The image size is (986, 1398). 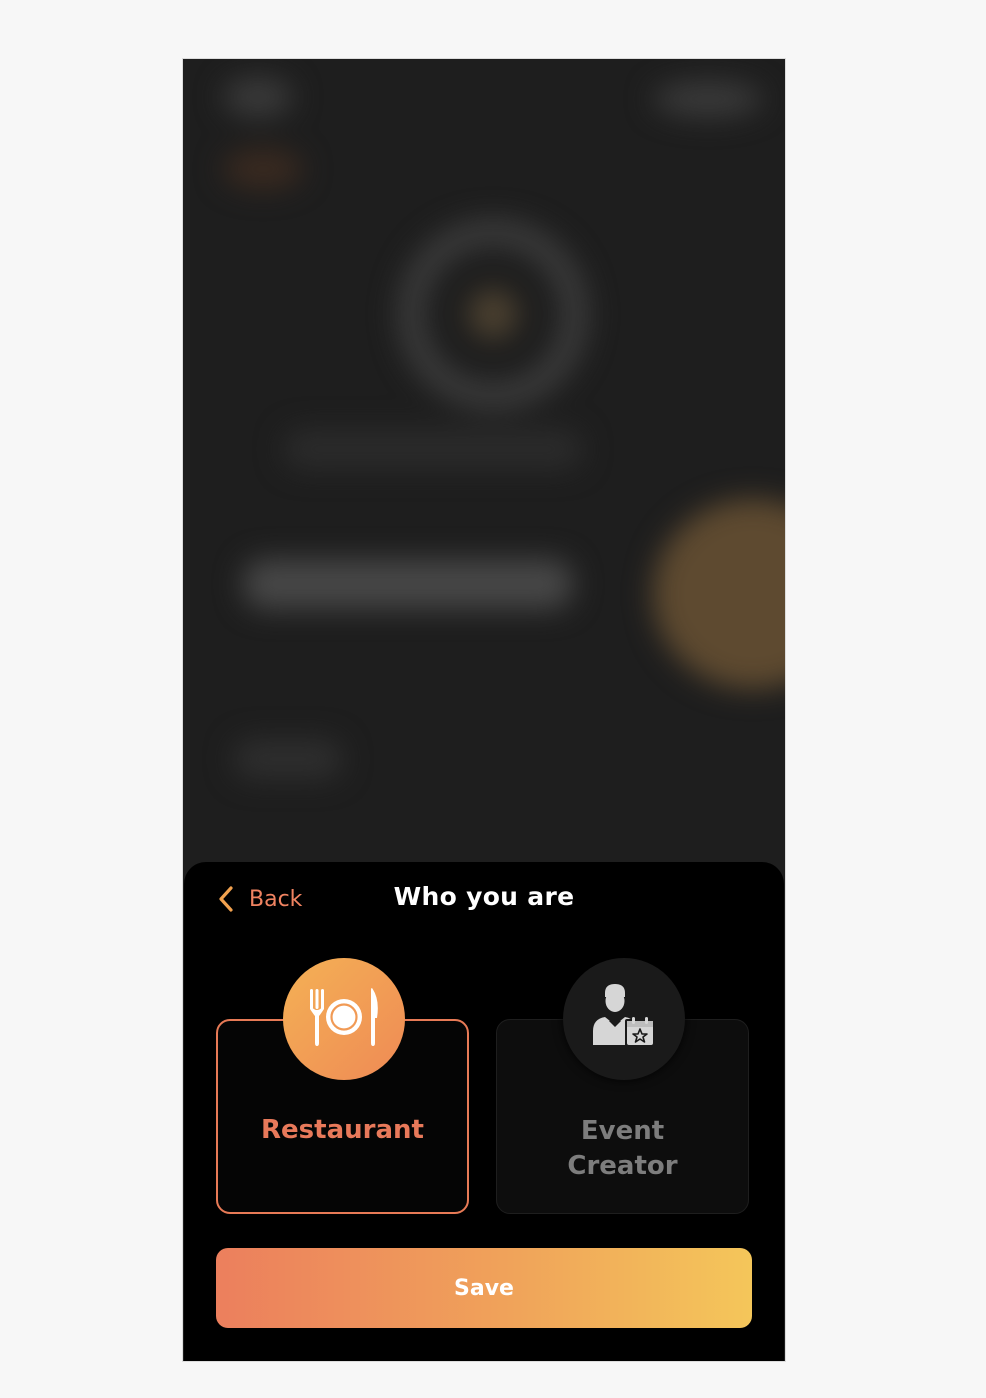 I want to click on event-creator-label-text: Event Creator, so click(x=622, y=1148).